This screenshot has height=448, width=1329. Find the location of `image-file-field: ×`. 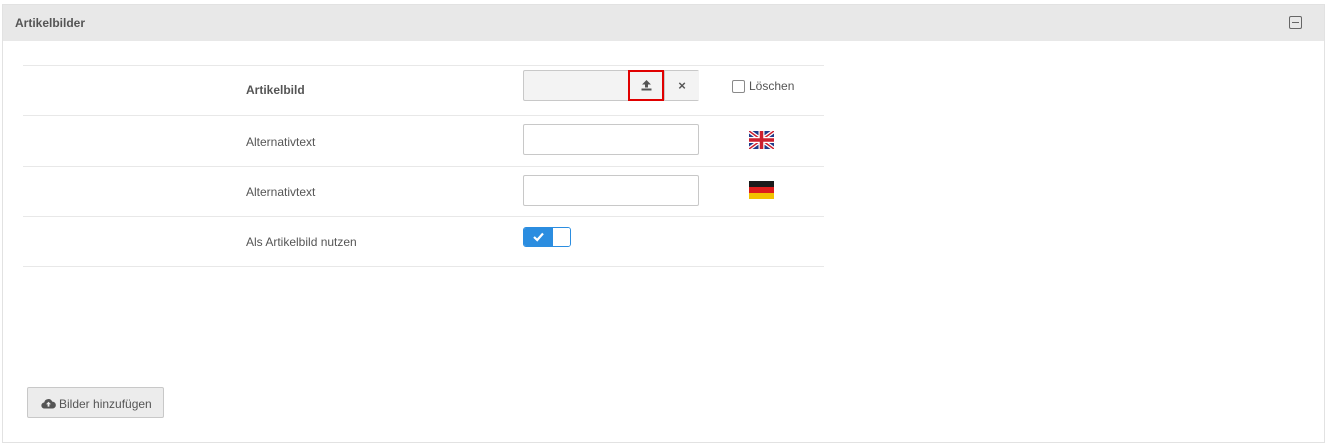

image-file-field: × is located at coordinates (611, 85).